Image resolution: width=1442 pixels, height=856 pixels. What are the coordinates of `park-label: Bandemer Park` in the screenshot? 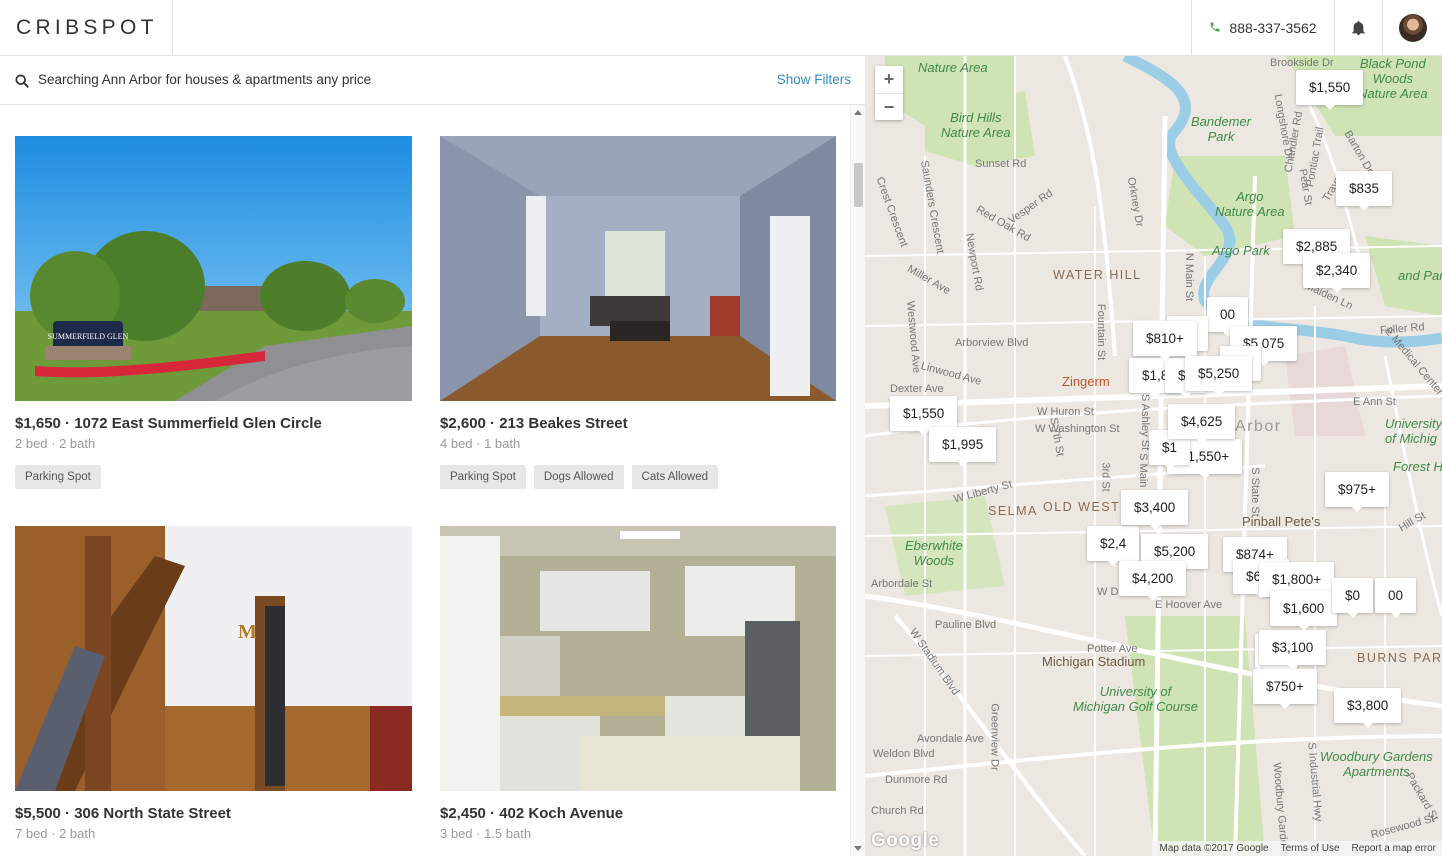 It's located at (1221, 129).